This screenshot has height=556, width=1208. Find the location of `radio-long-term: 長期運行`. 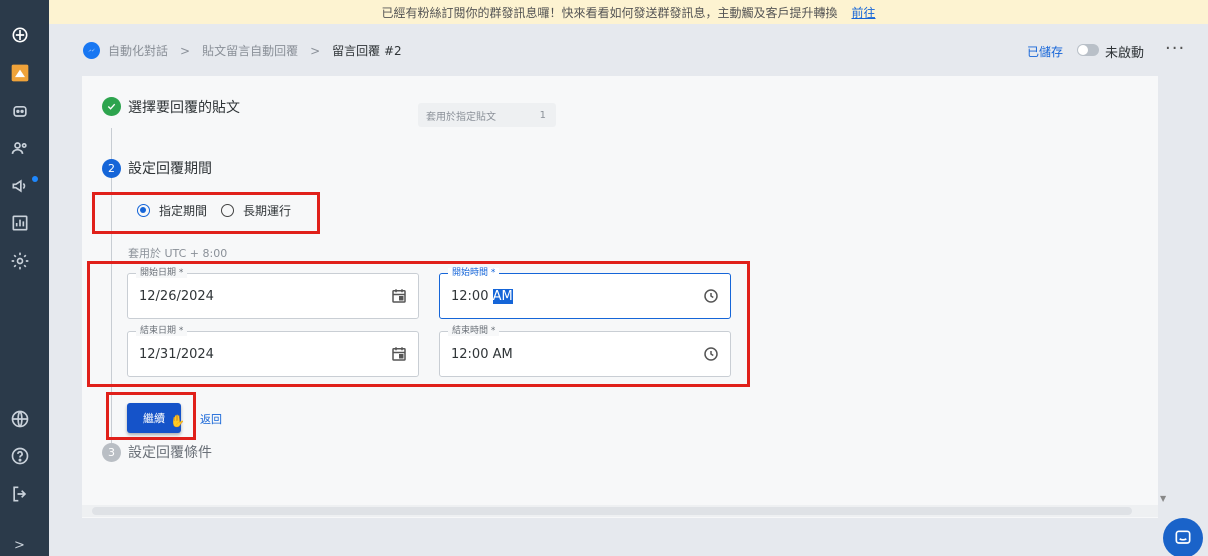

radio-long-term: 長期運行 is located at coordinates (256, 210).